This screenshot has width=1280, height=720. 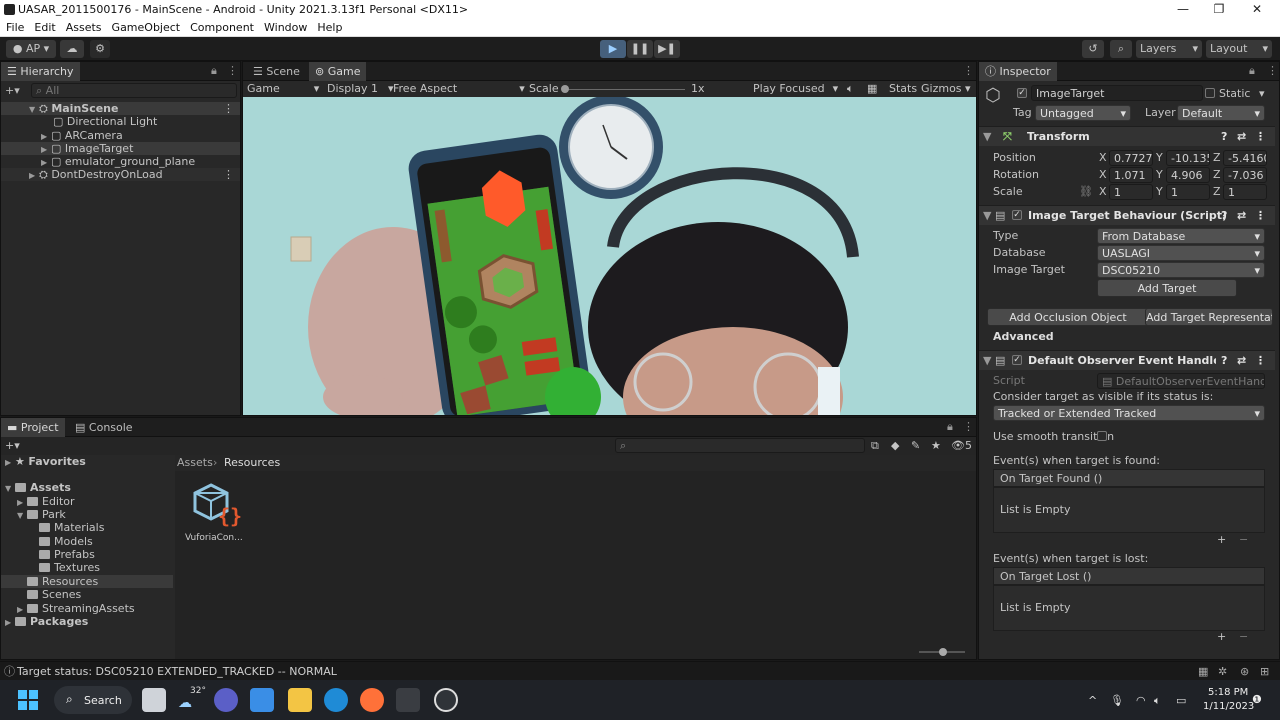 I want to click on position-z-field: -5.4160, so click(x=1245, y=158).